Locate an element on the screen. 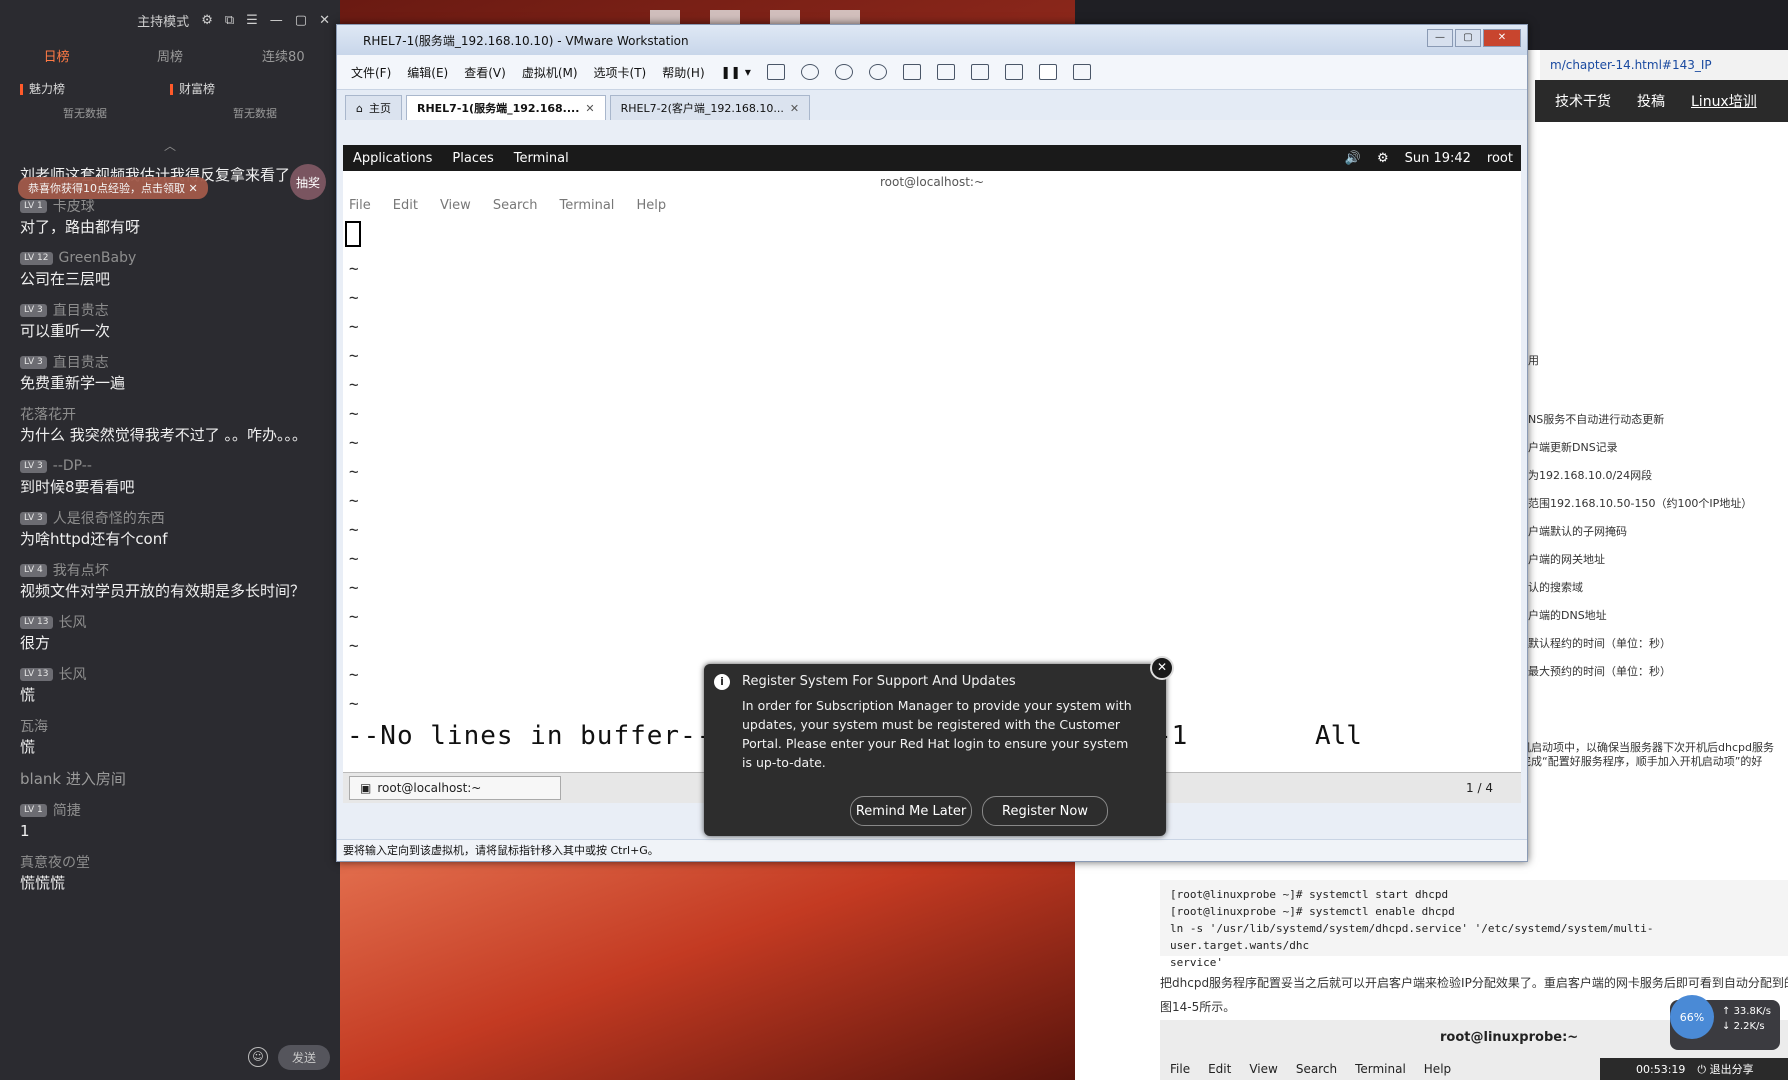 This screenshot has height=1080, width=1788. chat-message: LV 3 人是很奇怪的东西 为啥httpd还有个conf is located at coordinates (170, 529).